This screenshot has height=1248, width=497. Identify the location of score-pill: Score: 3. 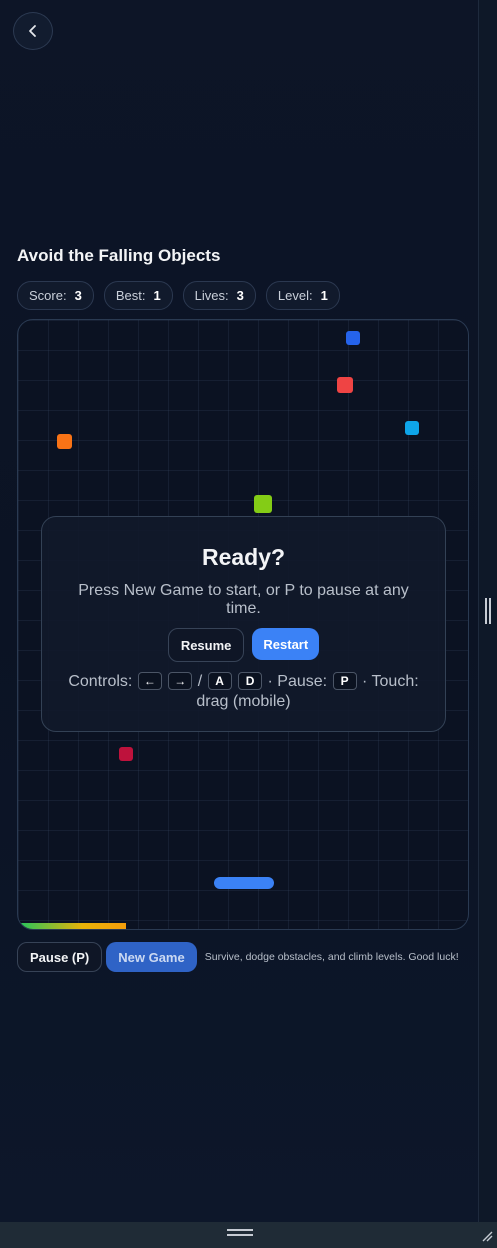
(55, 295).